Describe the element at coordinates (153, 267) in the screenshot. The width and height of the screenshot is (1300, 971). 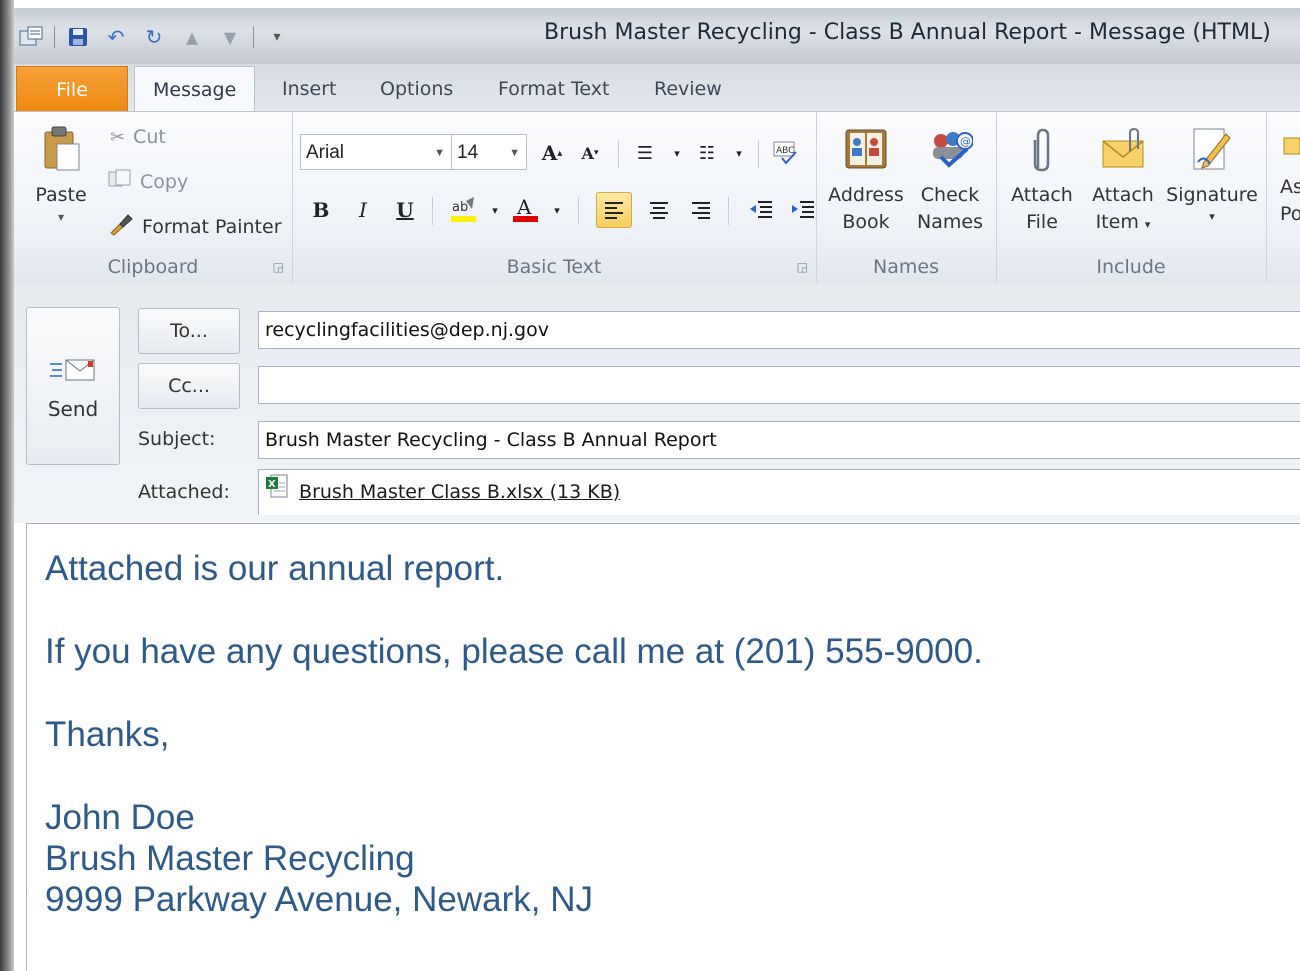
I see `clipboard-group-label: Clipboard` at that location.